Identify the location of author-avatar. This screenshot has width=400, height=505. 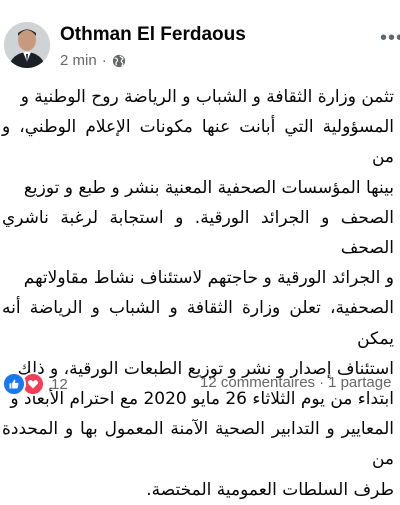
(27, 45).